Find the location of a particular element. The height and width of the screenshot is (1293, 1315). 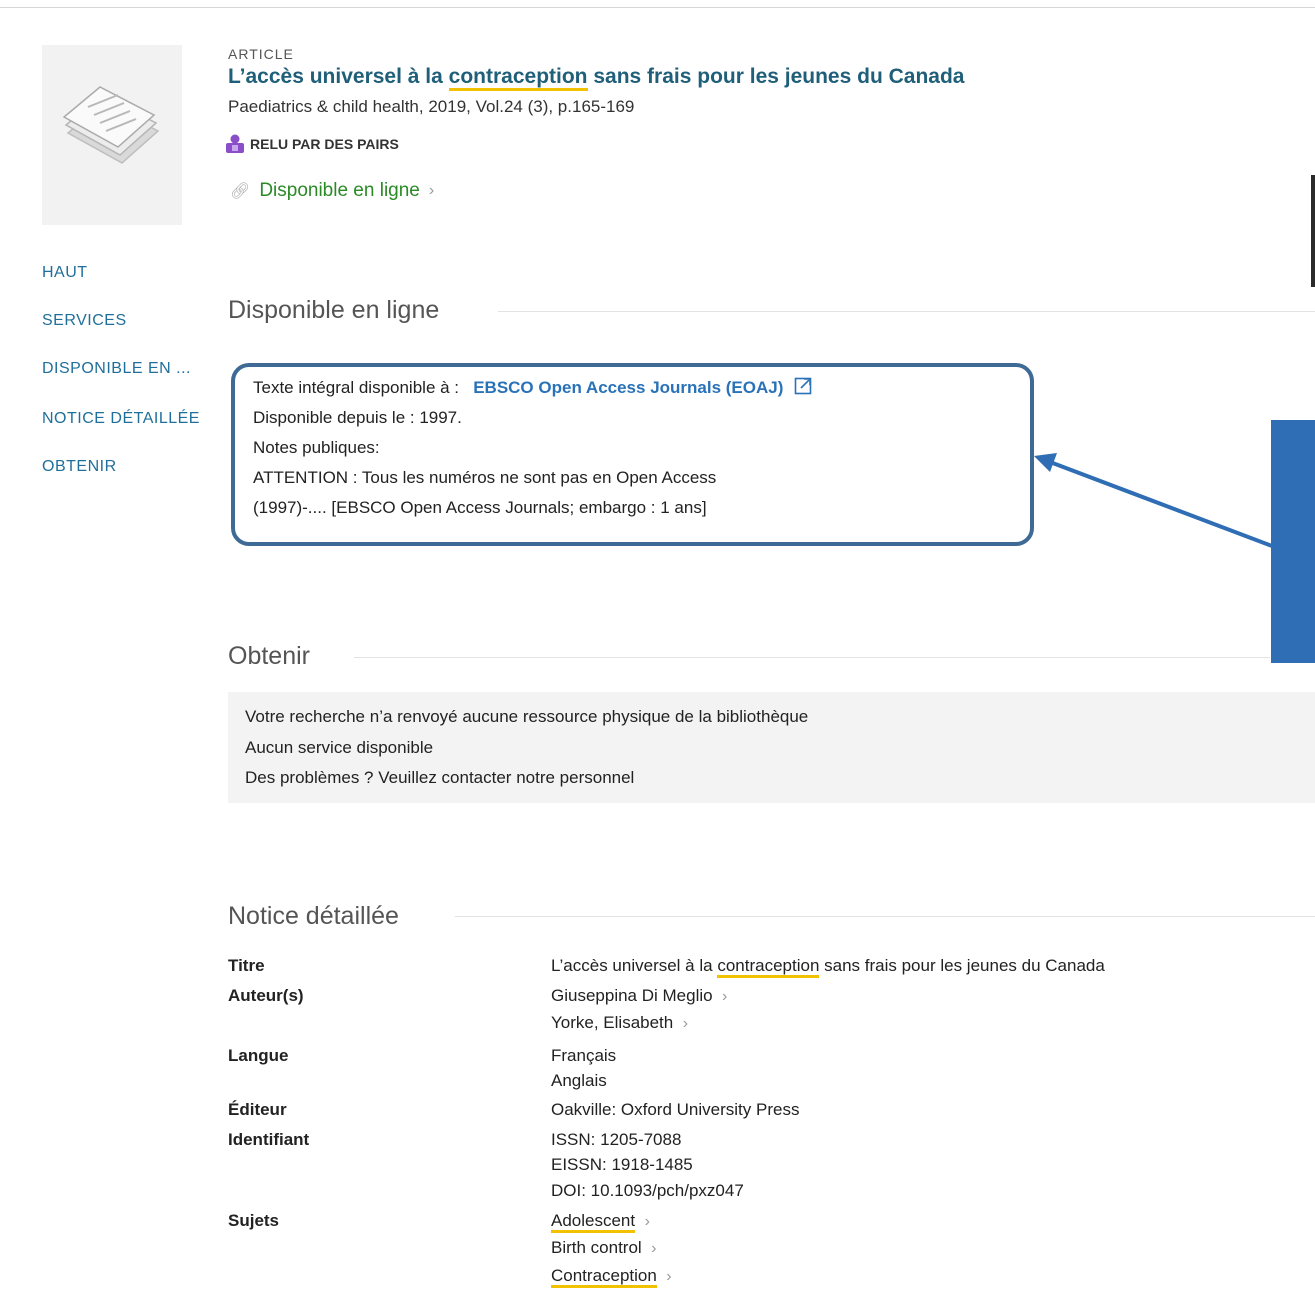

subject-link: Contraception › is located at coordinates (611, 1277).